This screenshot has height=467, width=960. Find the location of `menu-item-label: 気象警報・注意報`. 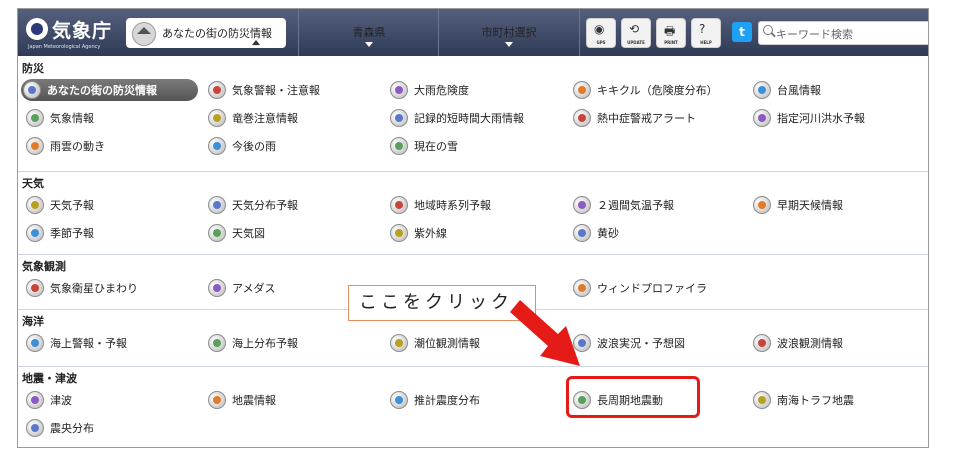

menu-item-label: 気象警報・注意報 is located at coordinates (276, 90).